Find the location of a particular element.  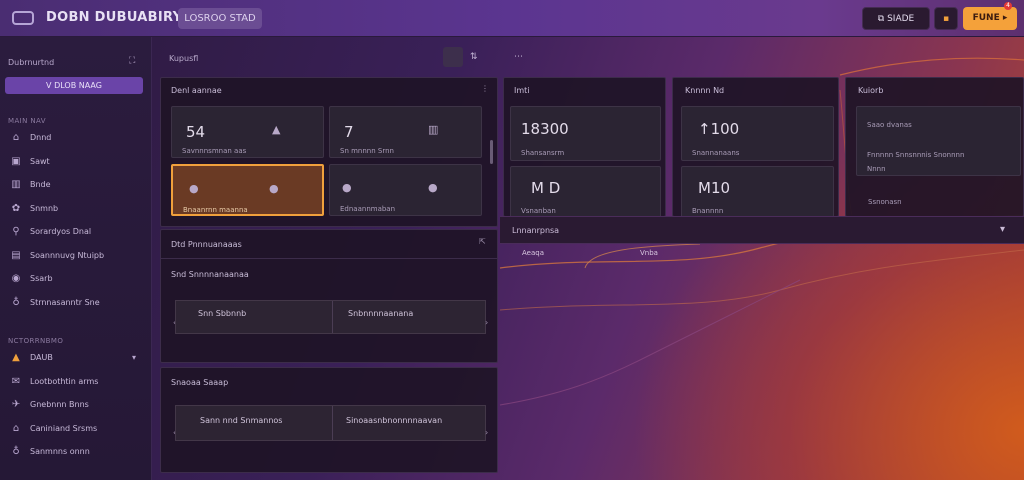

notifications-button: ▪ is located at coordinates (946, 18).